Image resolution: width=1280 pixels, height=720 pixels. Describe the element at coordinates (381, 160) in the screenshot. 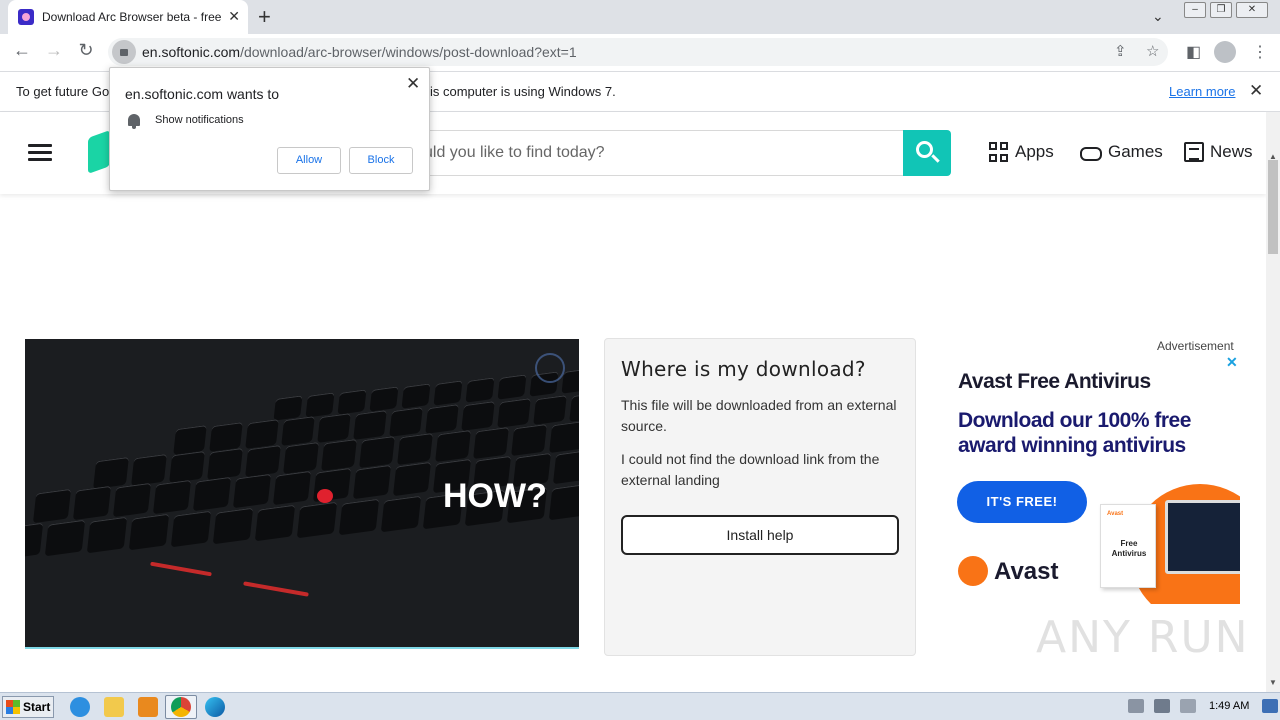

I see `block-button: Block` at that location.